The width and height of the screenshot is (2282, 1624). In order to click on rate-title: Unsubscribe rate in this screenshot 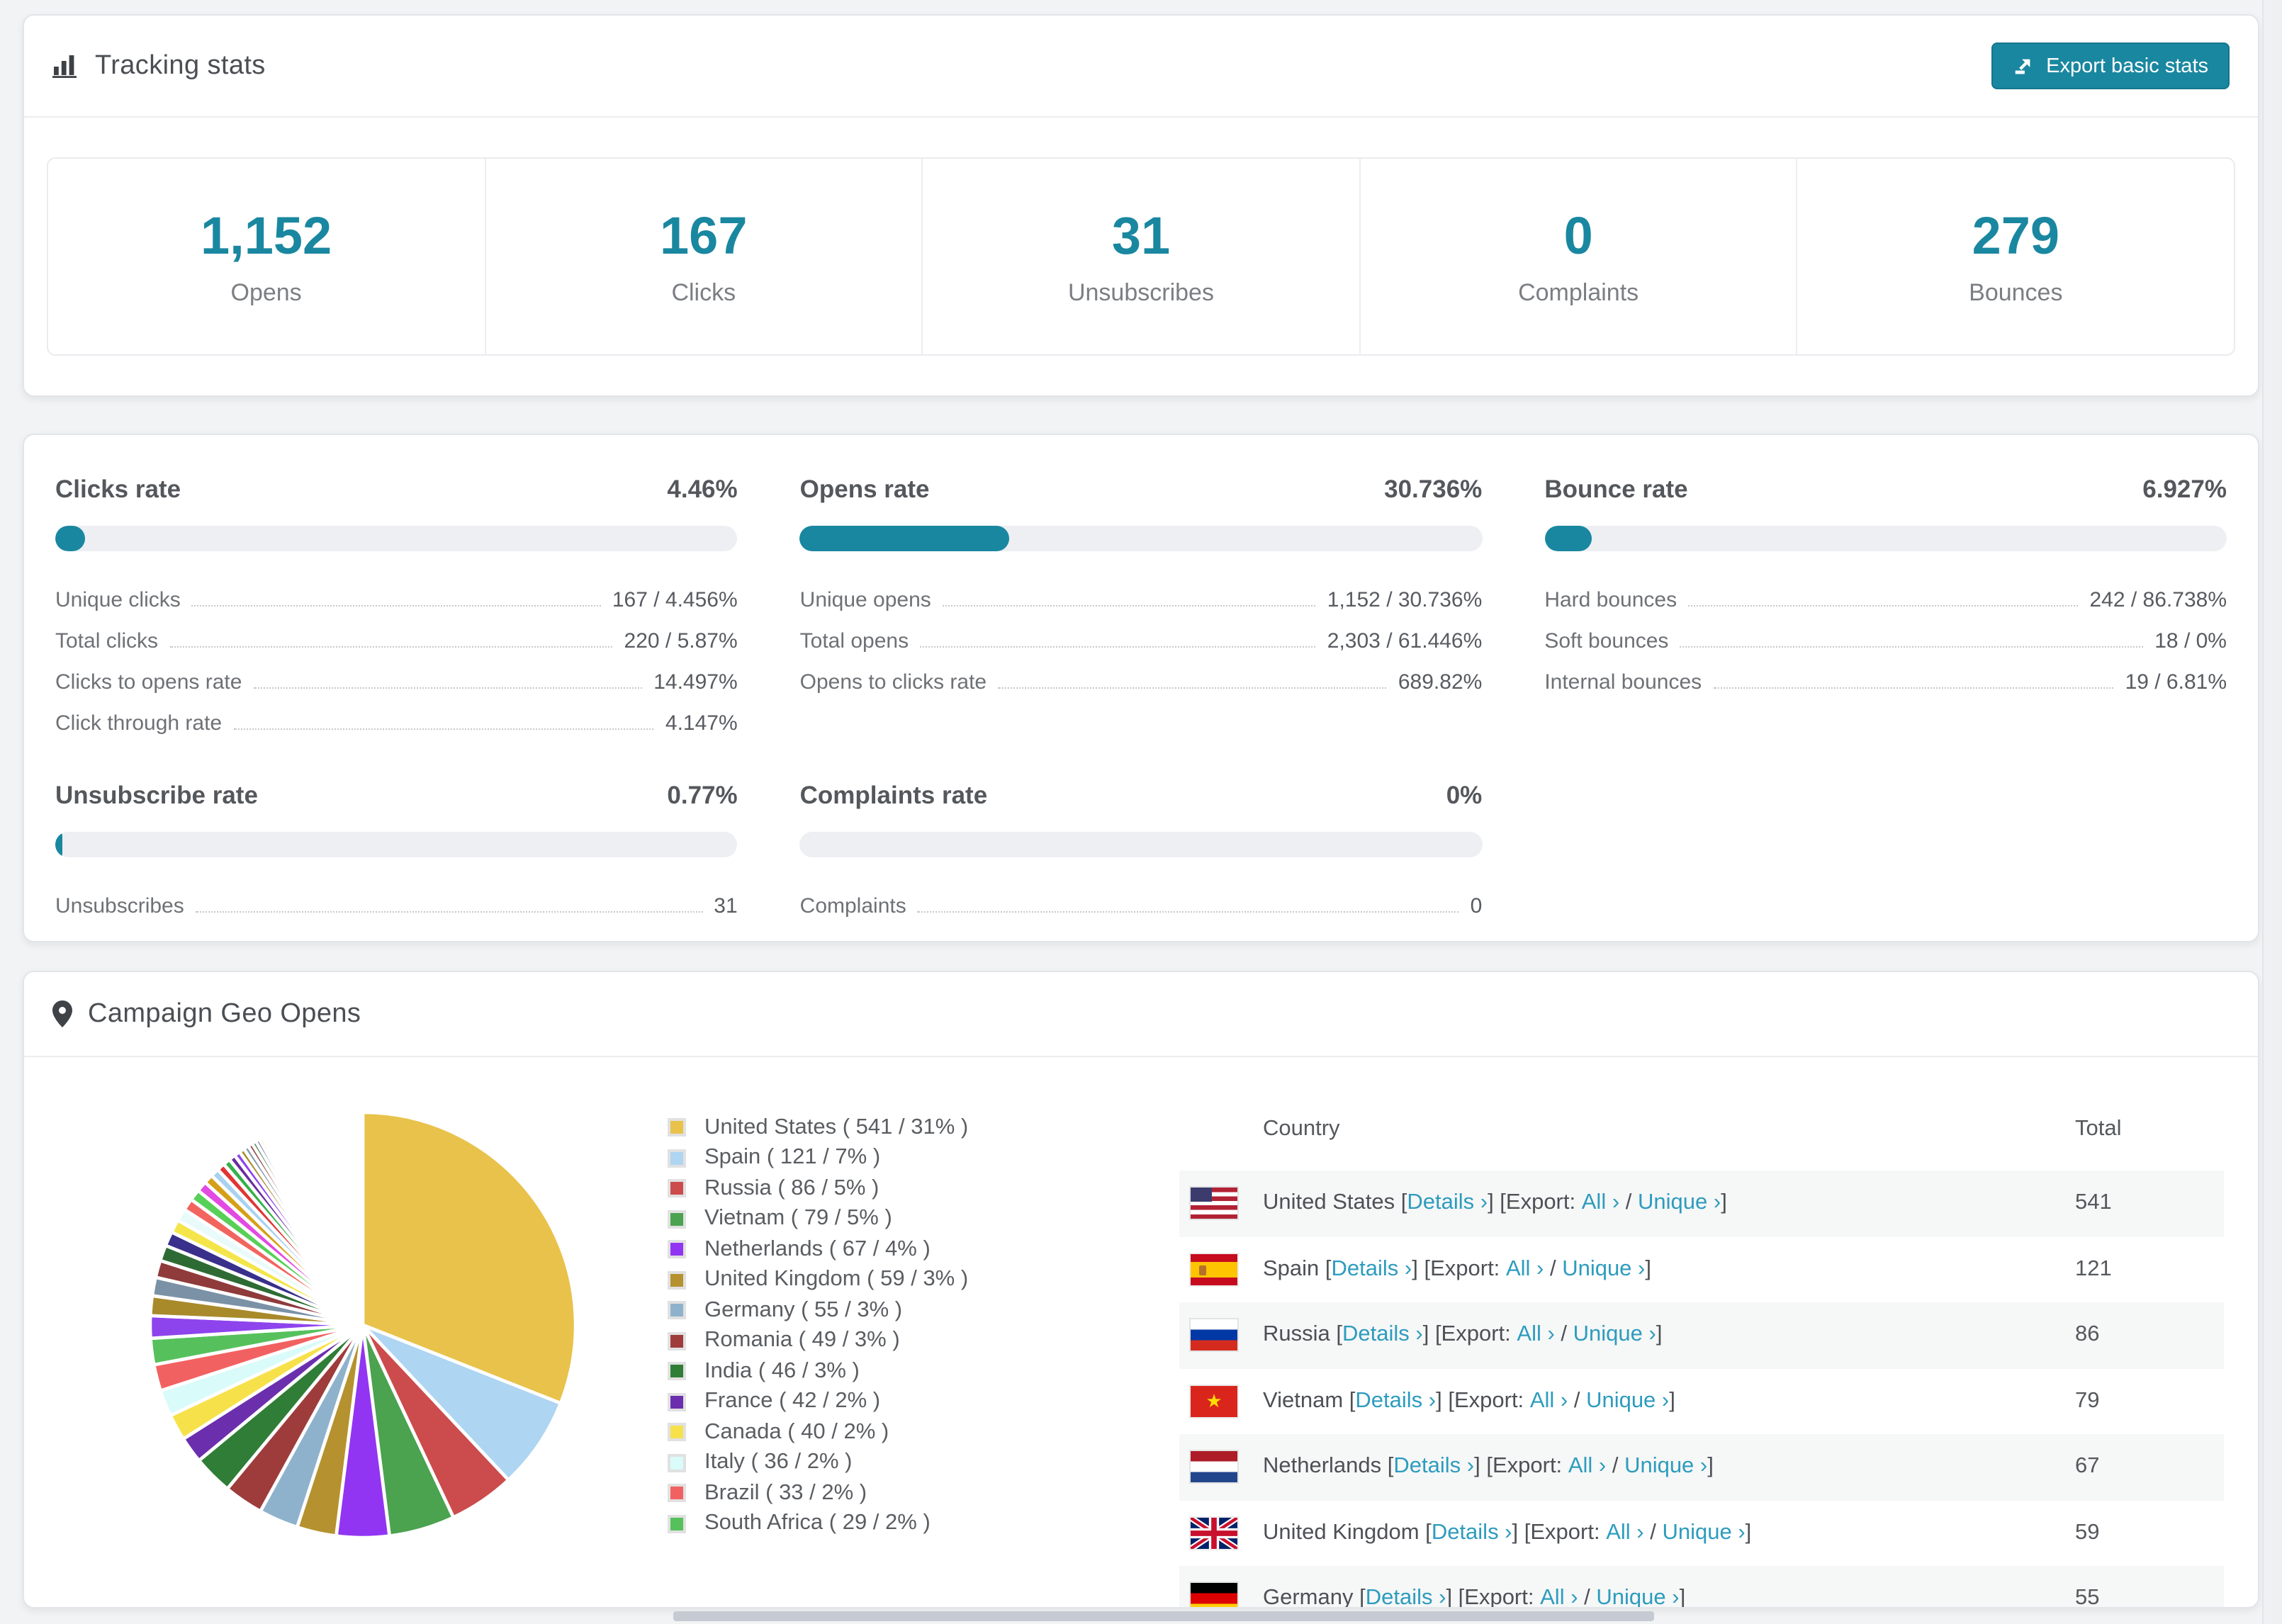, I will do `click(156, 795)`.